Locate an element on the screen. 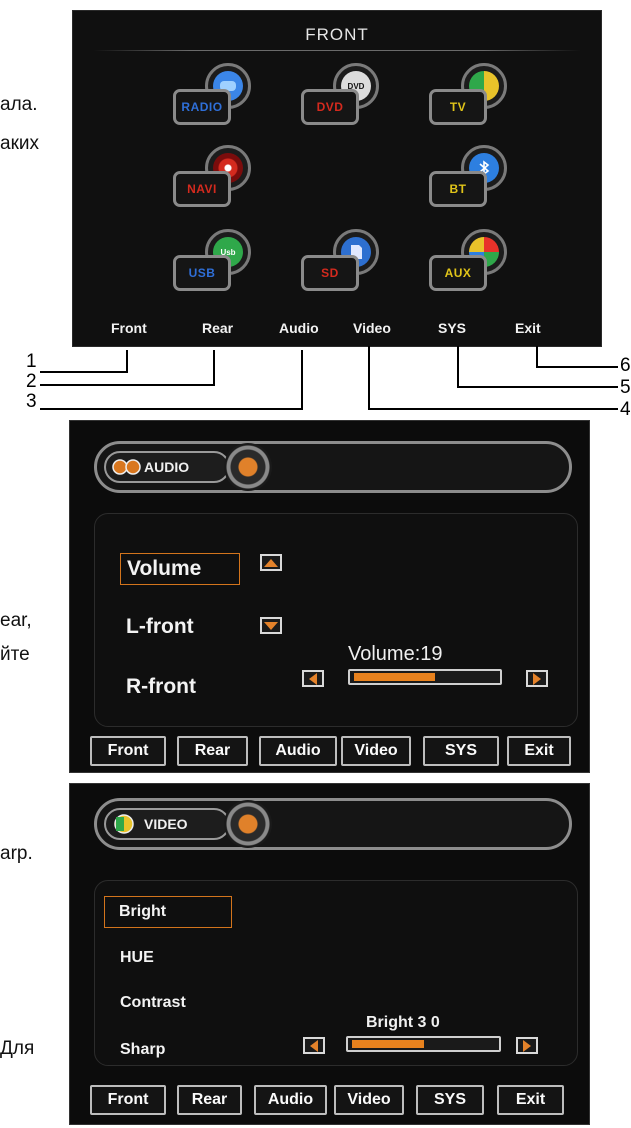 This screenshot has height=1128, width=631. usb-label: USB is located at coordinates (202, 273).